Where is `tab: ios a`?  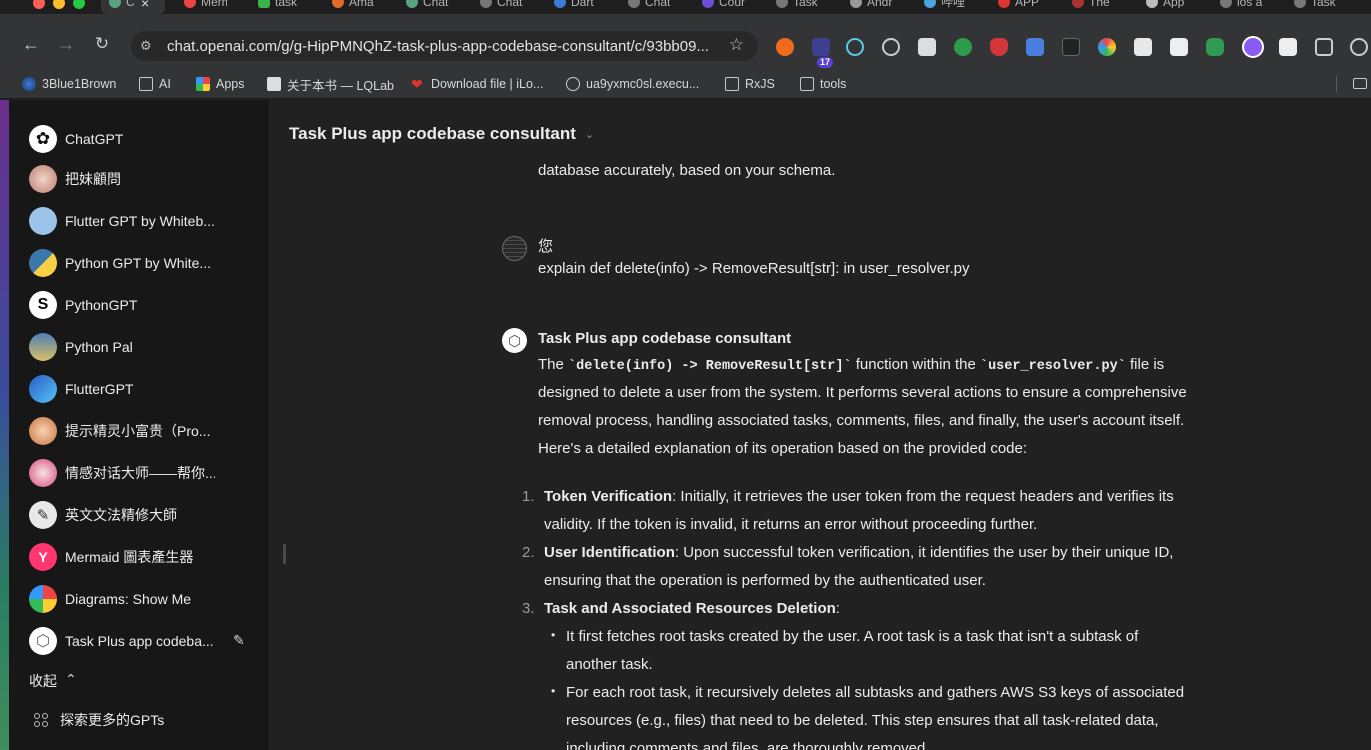 tab: ios a is located at coordinates (1237, 7).